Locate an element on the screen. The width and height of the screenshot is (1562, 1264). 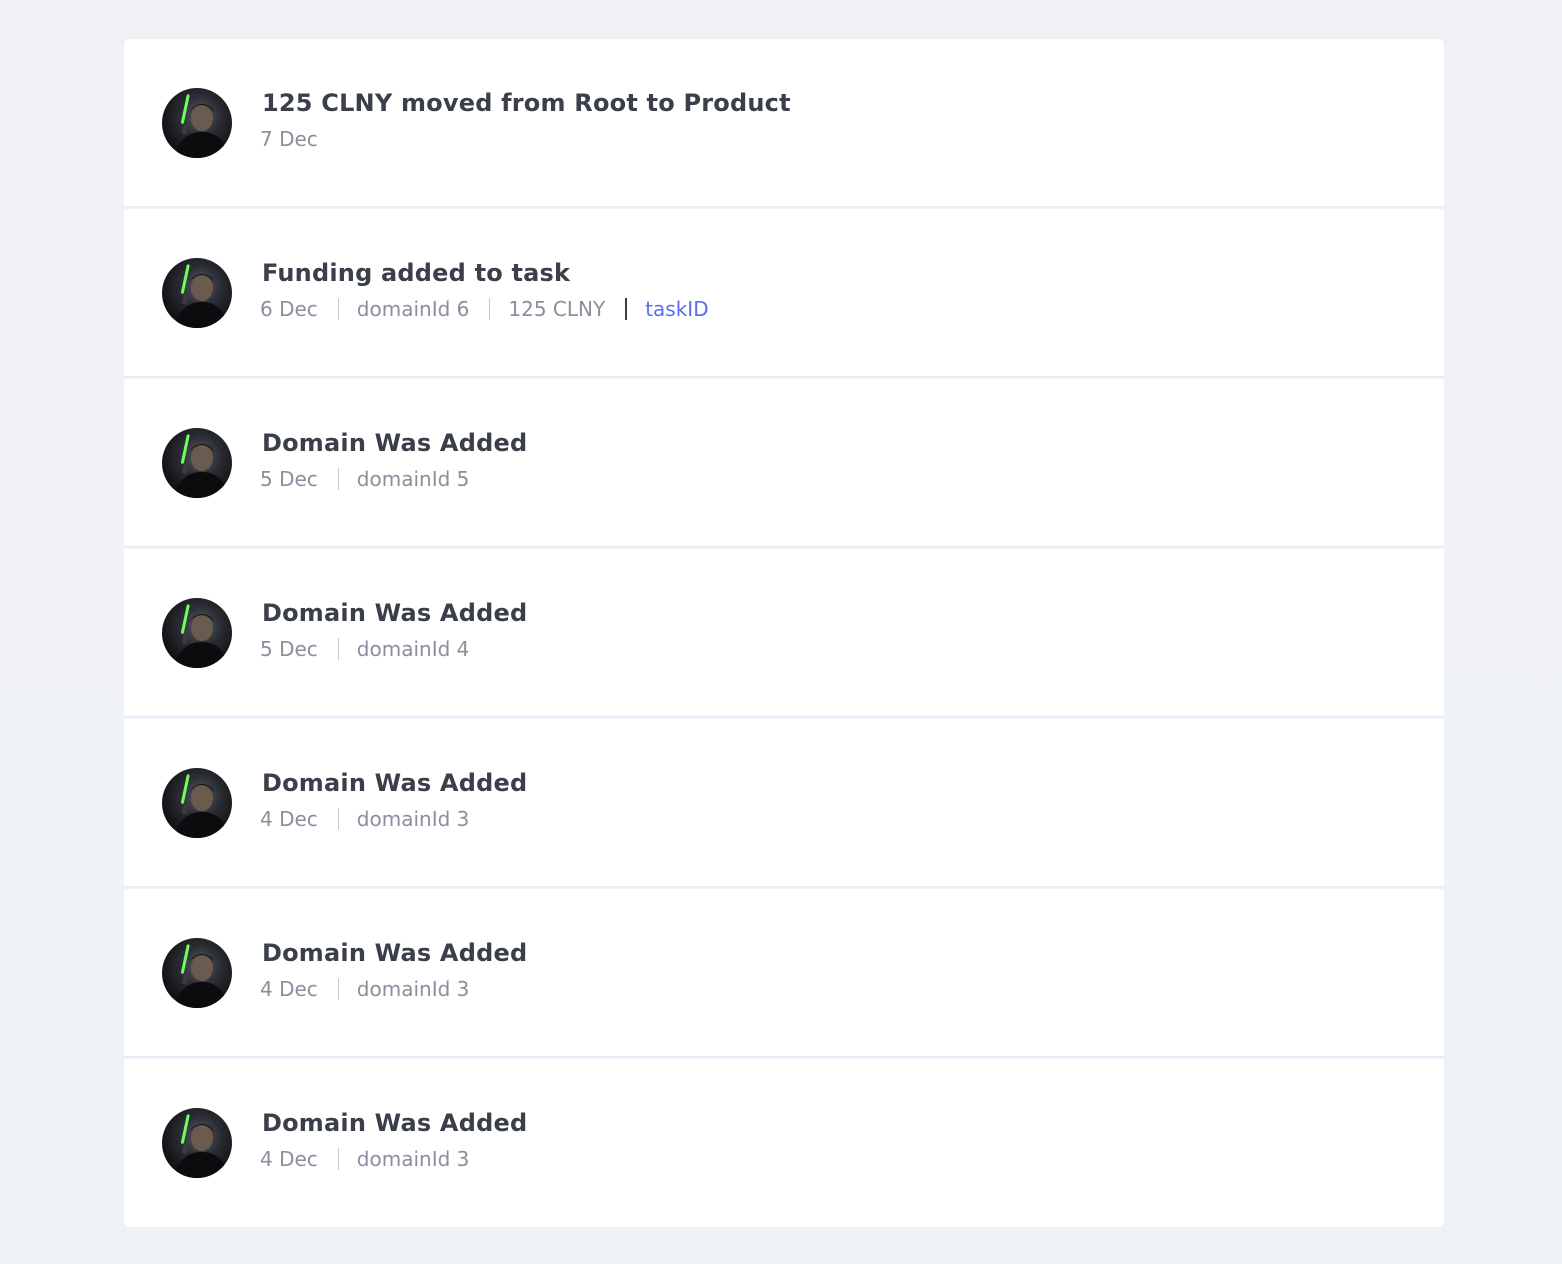
event-amount: 125 CLNY is located at coordinates (557, 309).